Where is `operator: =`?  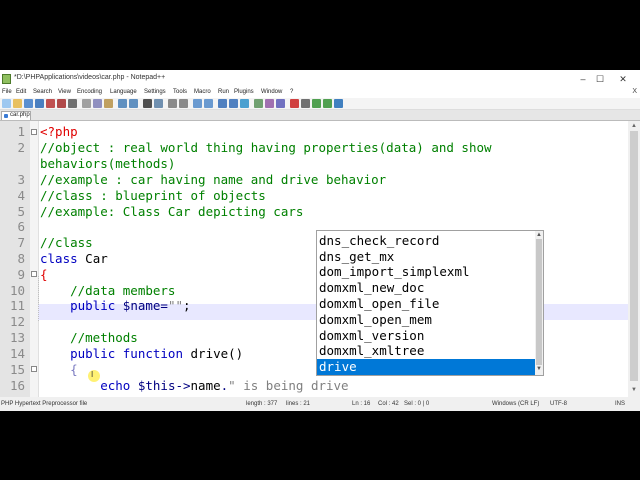
operator: = is located at coordinates (164, 305).